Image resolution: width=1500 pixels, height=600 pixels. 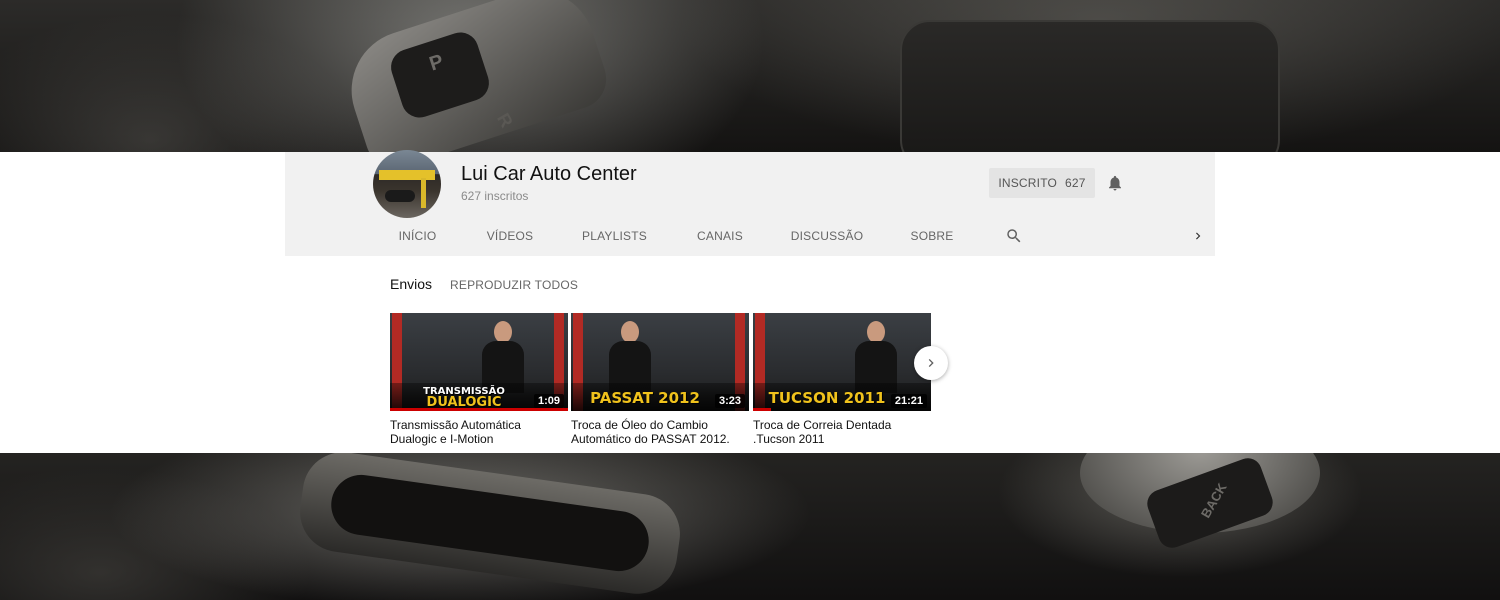 I want to click on avatar-sign, so click(x=407, y=175).